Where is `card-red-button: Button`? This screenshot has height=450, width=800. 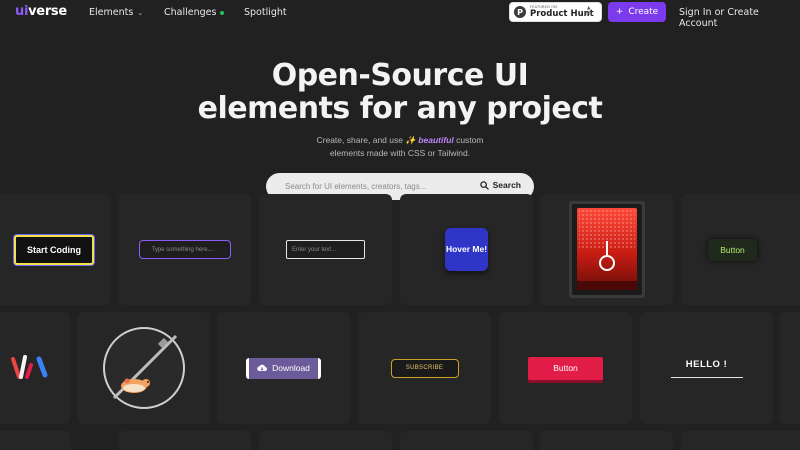
card-red-button: Button is located at coordinates (565, 368).